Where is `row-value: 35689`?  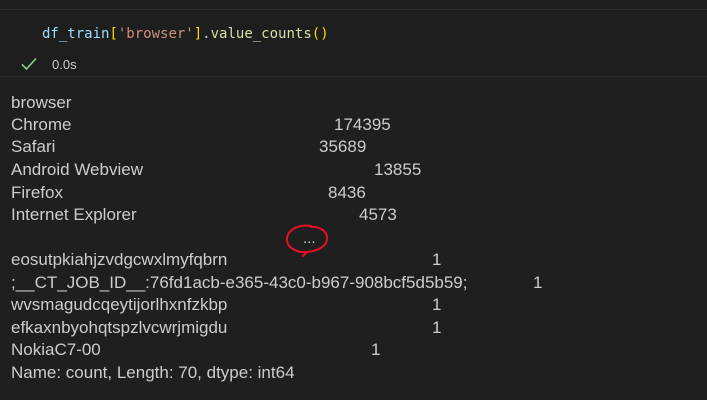 row-value: 35689 is located at coordinates (343, 146).